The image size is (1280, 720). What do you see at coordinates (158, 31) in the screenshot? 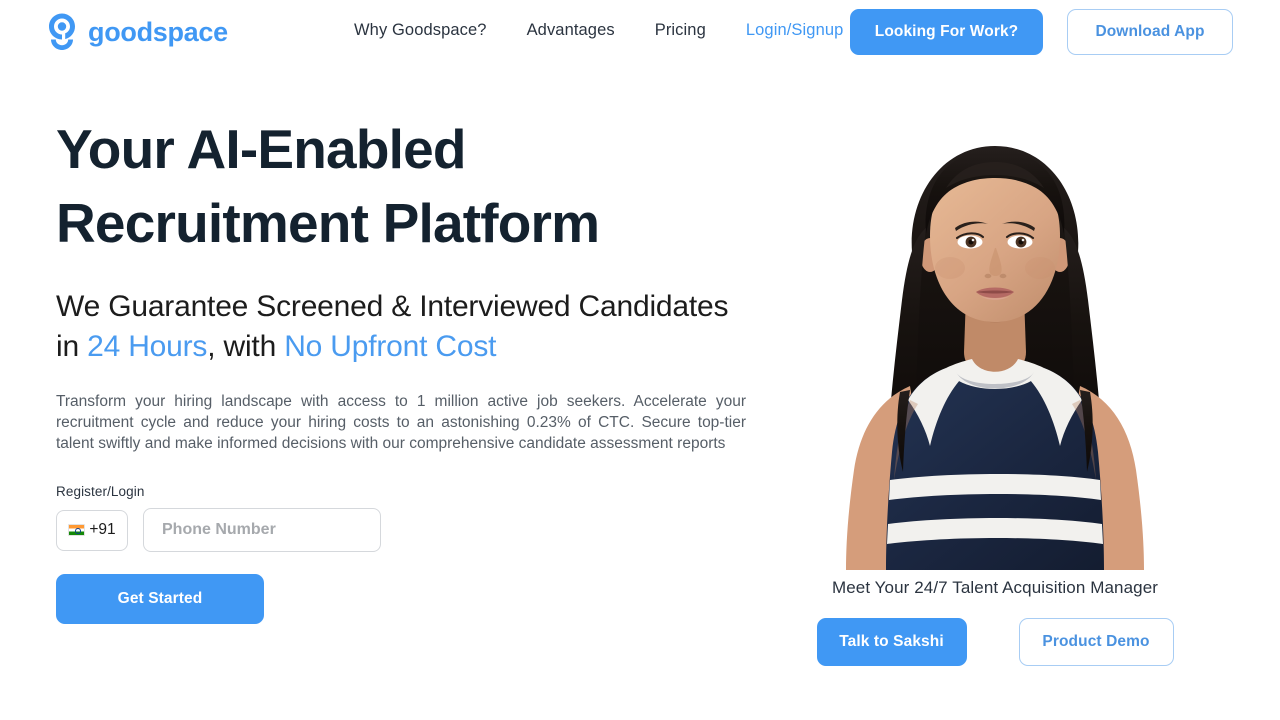
I see `brand-name: goodspace` at bounding box center [158, 31].